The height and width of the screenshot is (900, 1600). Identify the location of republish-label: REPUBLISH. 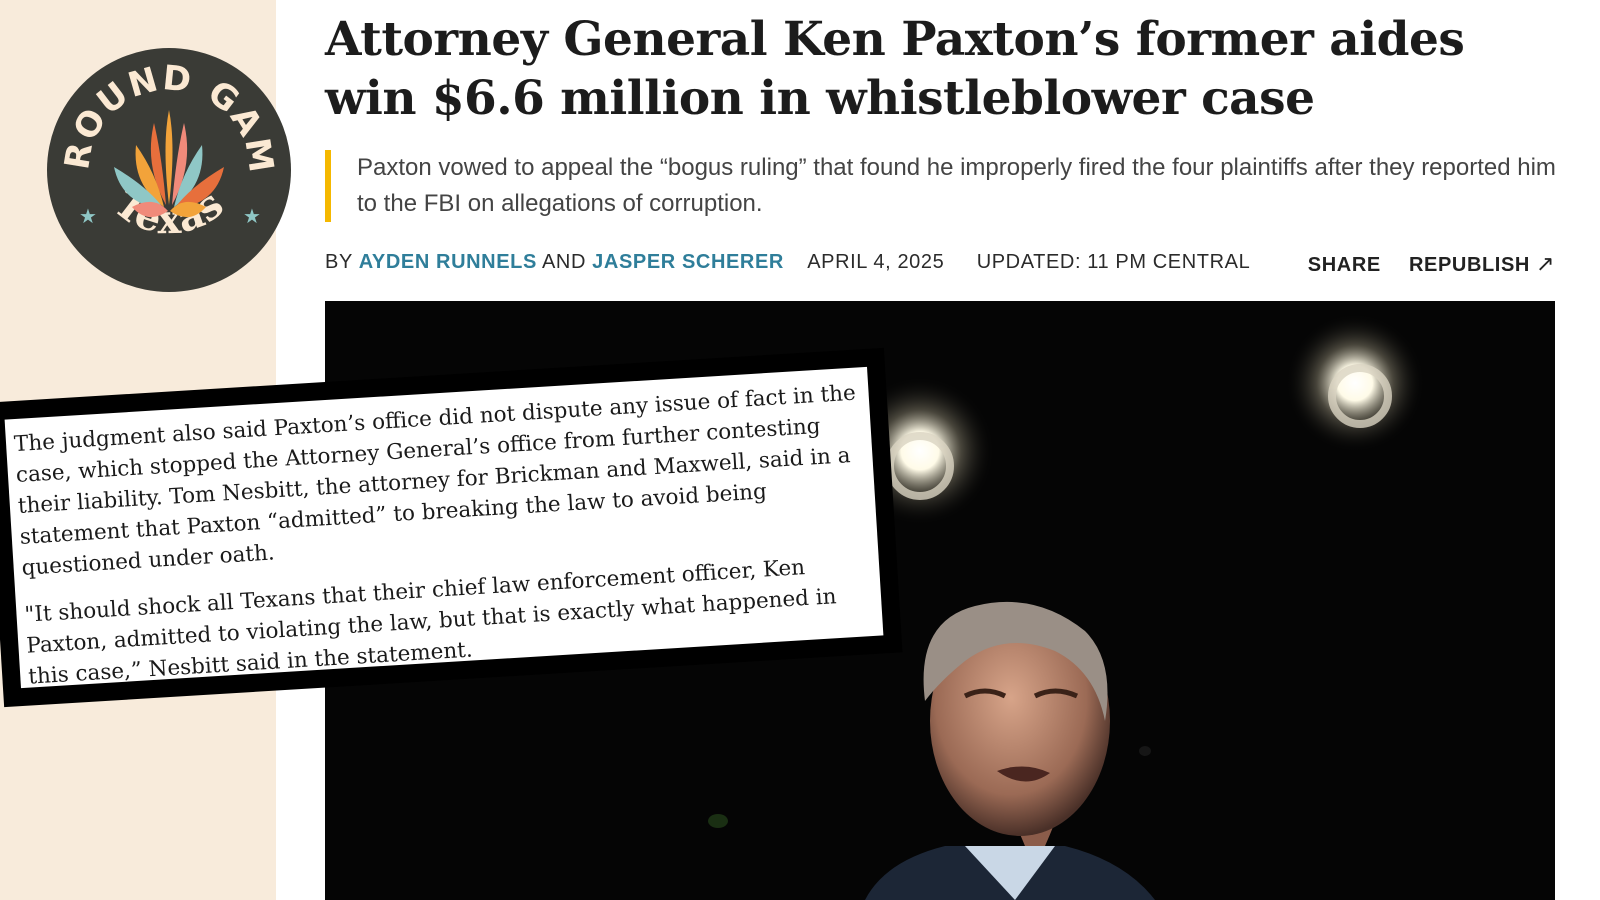
(1469, 265).